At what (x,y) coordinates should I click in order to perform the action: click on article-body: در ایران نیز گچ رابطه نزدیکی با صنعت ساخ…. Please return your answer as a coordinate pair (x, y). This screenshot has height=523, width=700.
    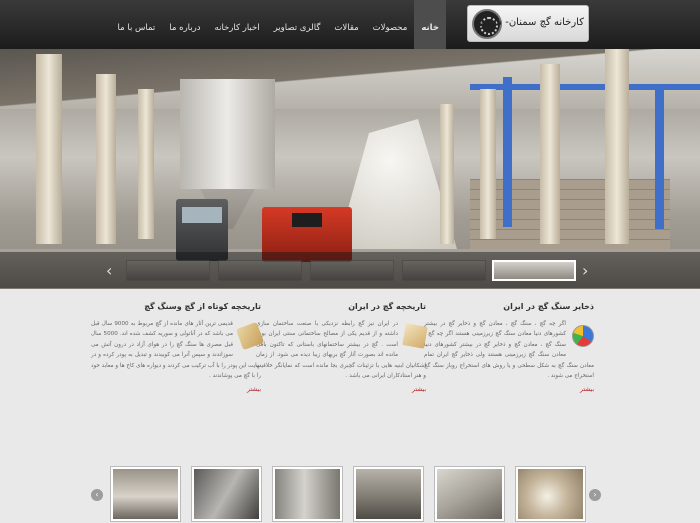
    Looking at the image, I should click on (342, 357).